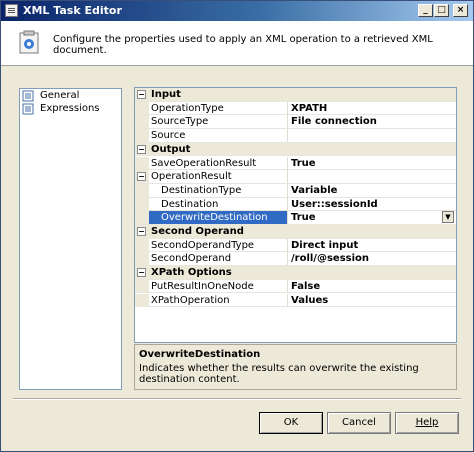  I want to click on property-name: SourceType, so click(180, 122).